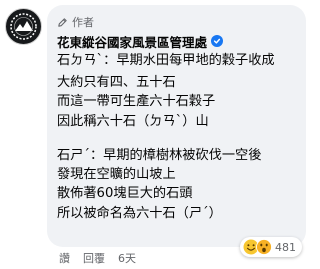 This screenshot has height=269, width=320. I want to click on comment-line: 因此稱六十石（ㄉㄢˋ）山, so click(133, 121).